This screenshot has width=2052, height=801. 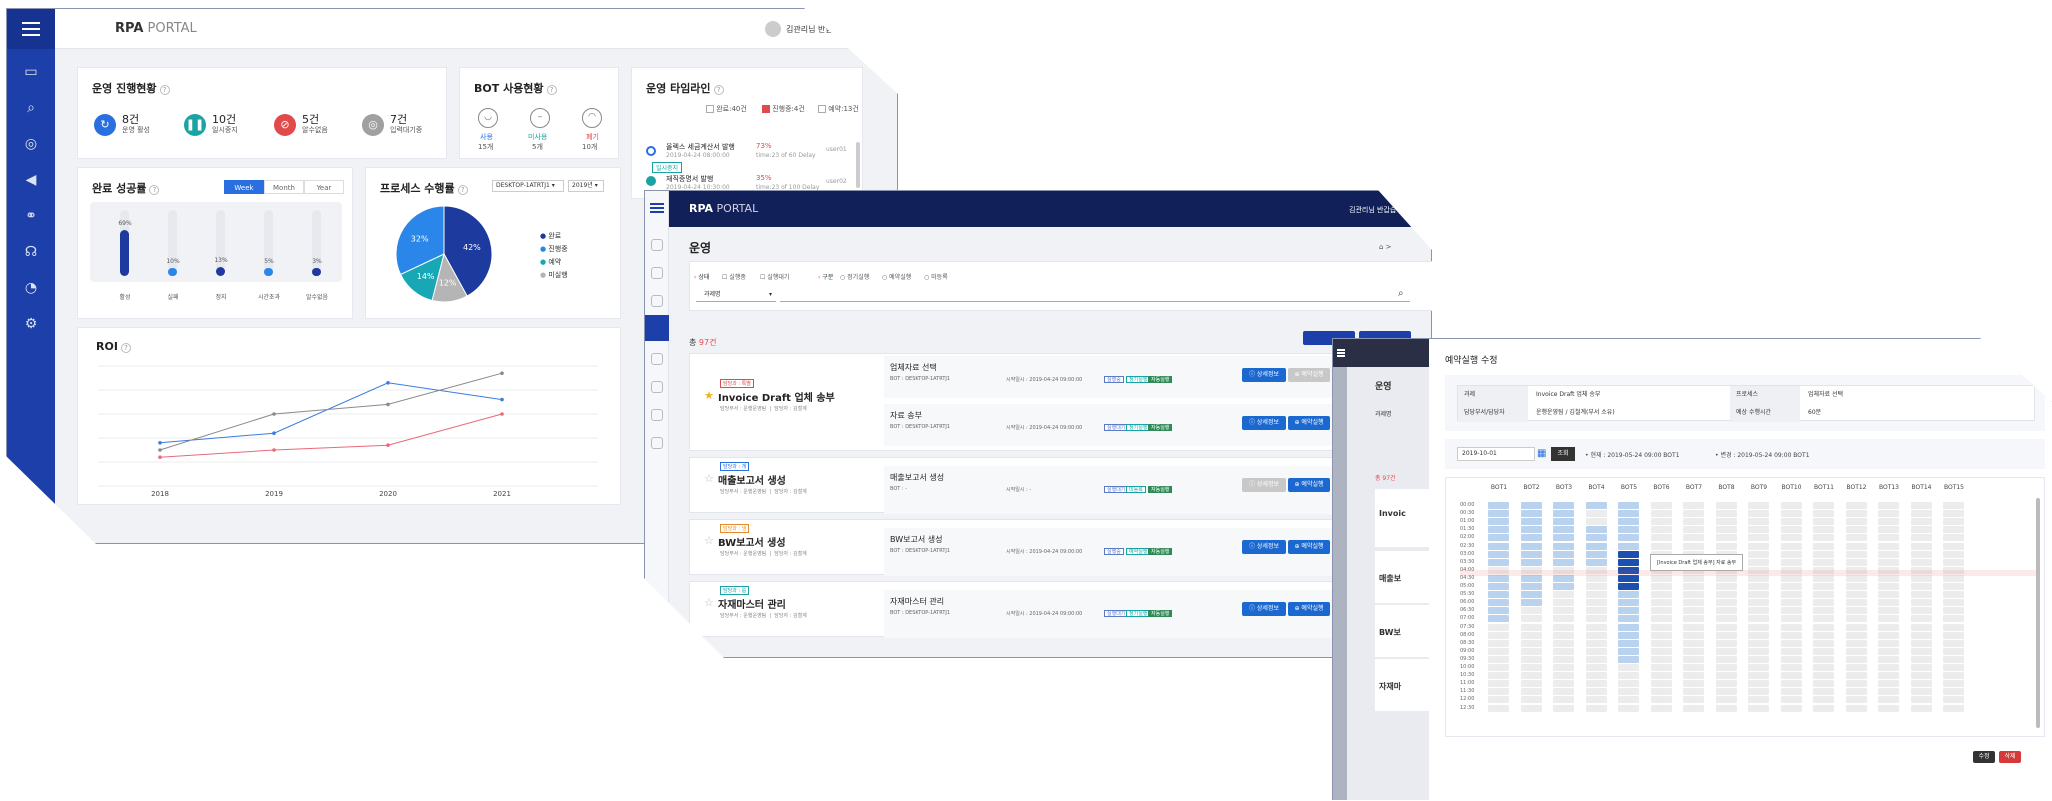 What do you see at coordinates (1264, 609) in the screenshot?
I see `detail-button: ⓘ 상세정보` at bounding box center [1264, 609].